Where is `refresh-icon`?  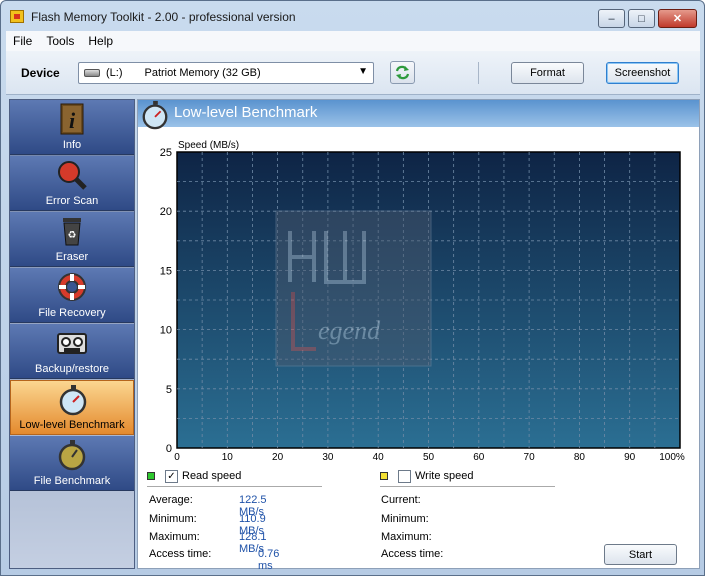
refresh-icon is located at coordinates (402, 72).